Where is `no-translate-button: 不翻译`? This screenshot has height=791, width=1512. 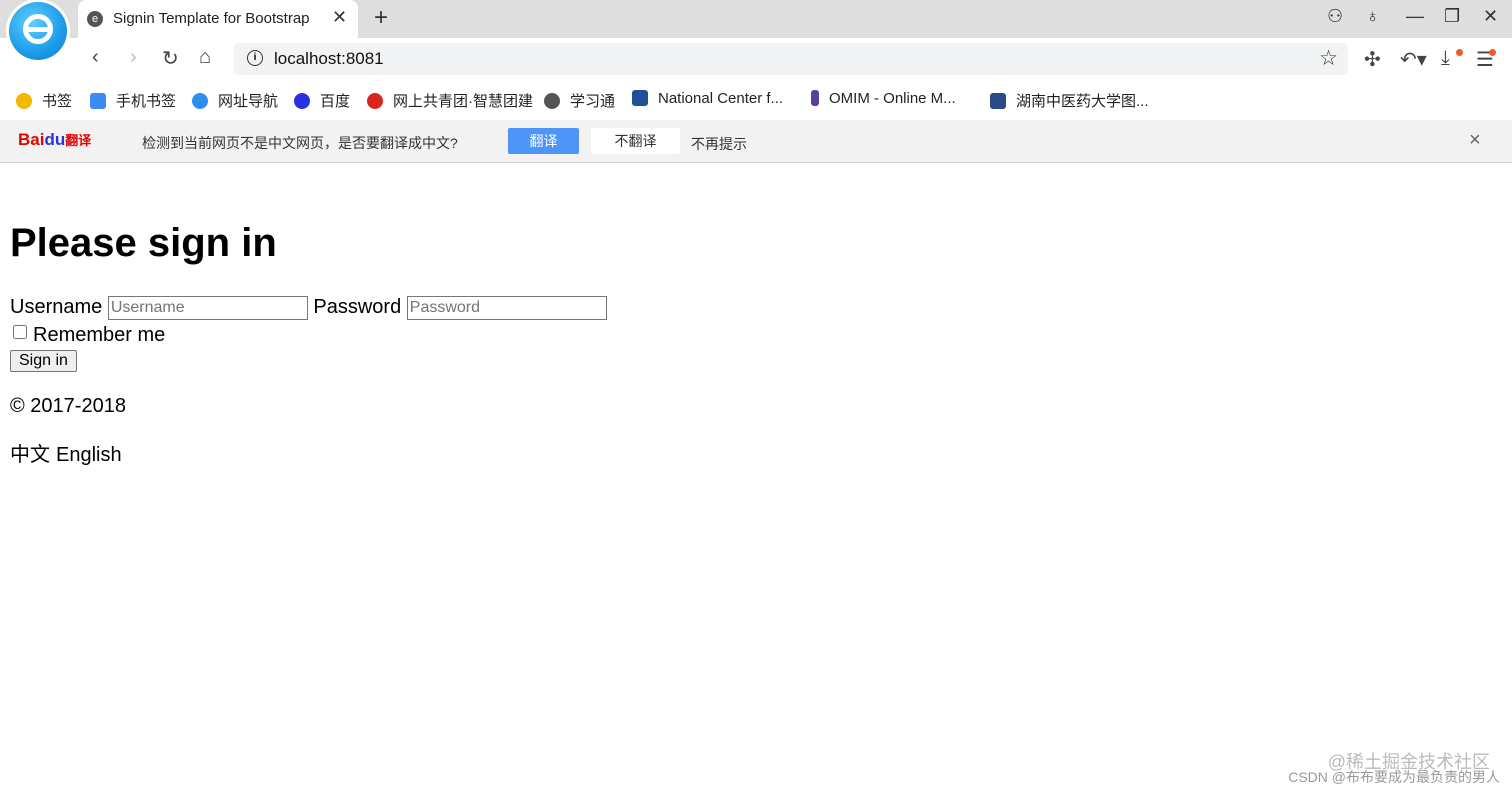
no-translate-button: 不翻译 is located at coordinates (635, 141).